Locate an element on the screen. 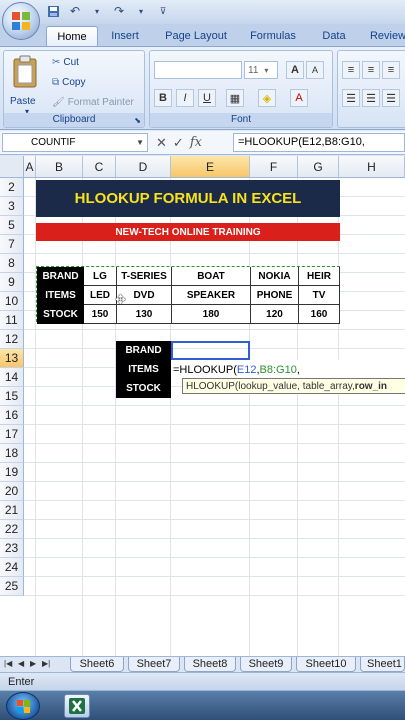  align-left-icon: ☰ is located at coordinates (351, 98).